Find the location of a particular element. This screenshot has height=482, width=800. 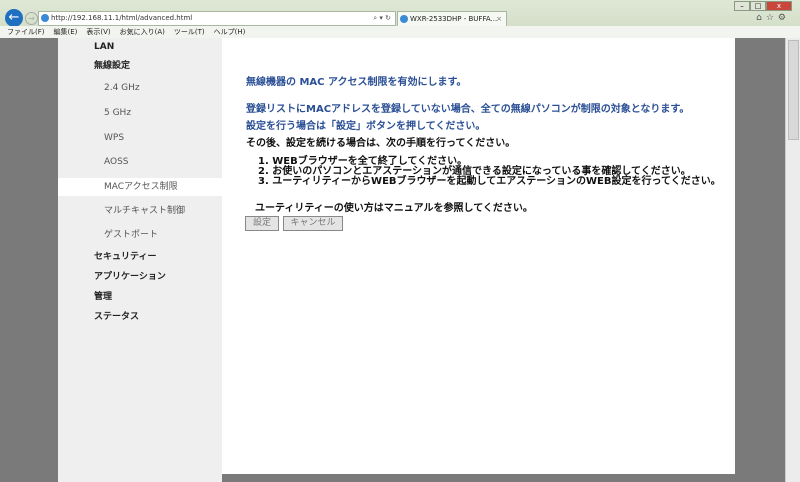

menu-item: ツール(T) is located at coordinates (189, 32).